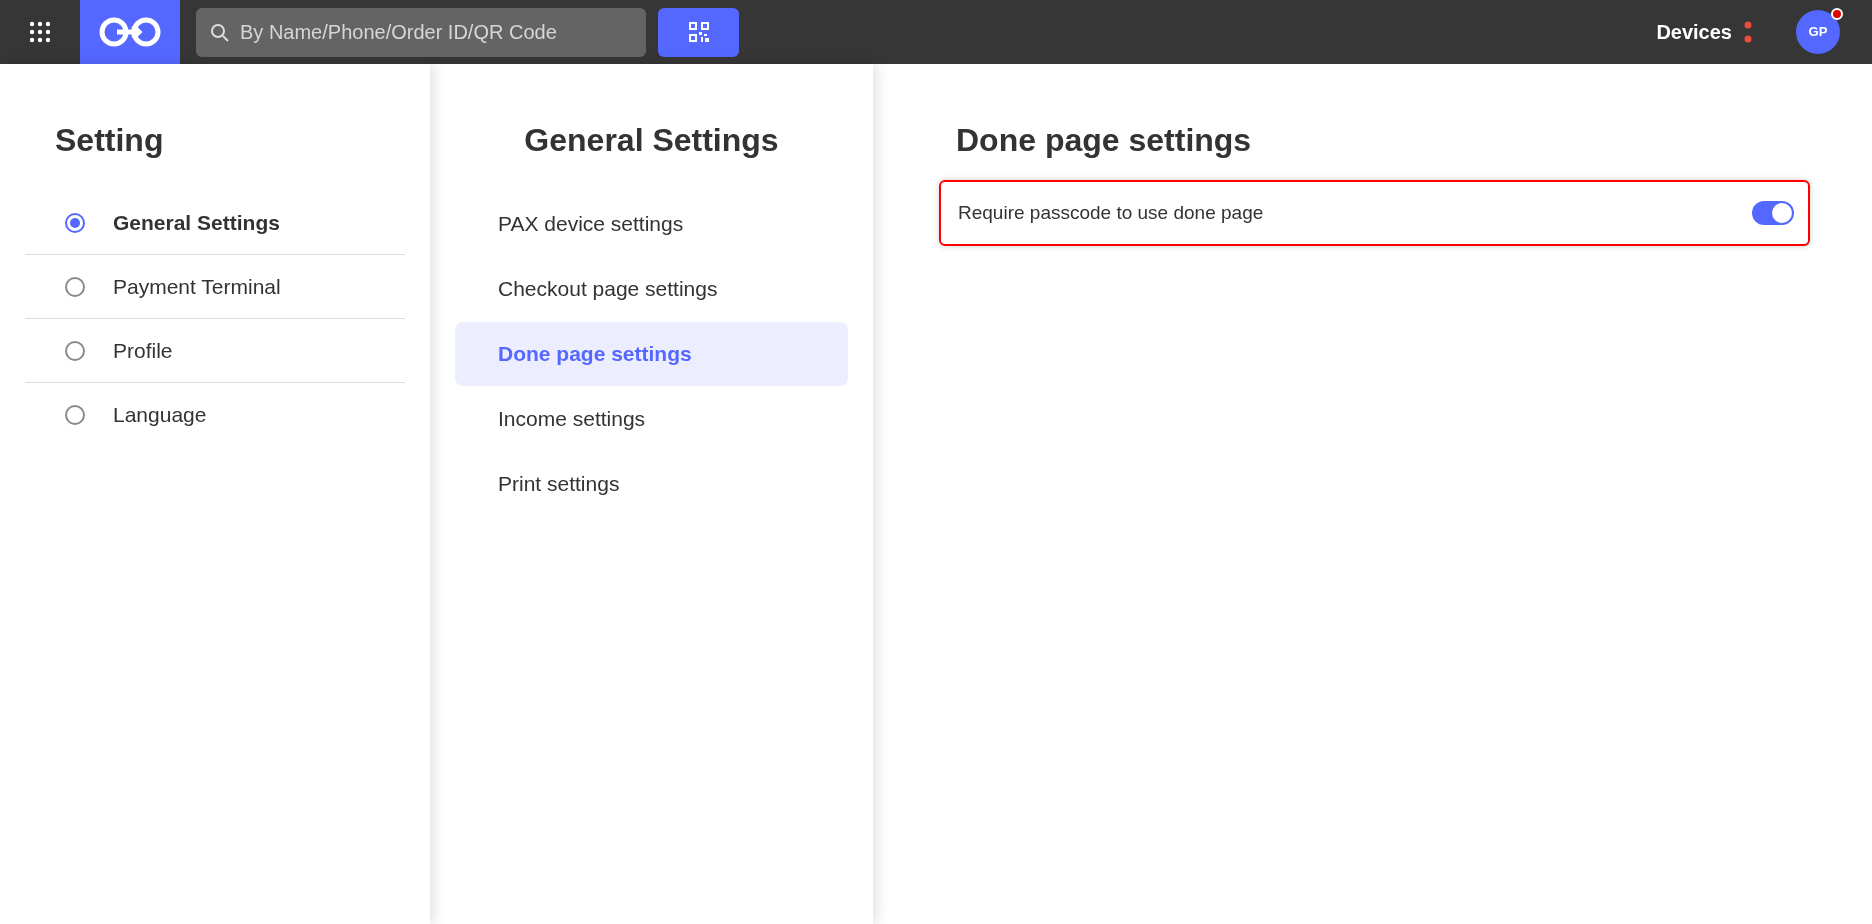 This screenshot has height=924, width=1872. What do you see at coordinates (651, 140) in the screenshot?
I see `panel-title: General Settings` at bounding box center [651, 140].